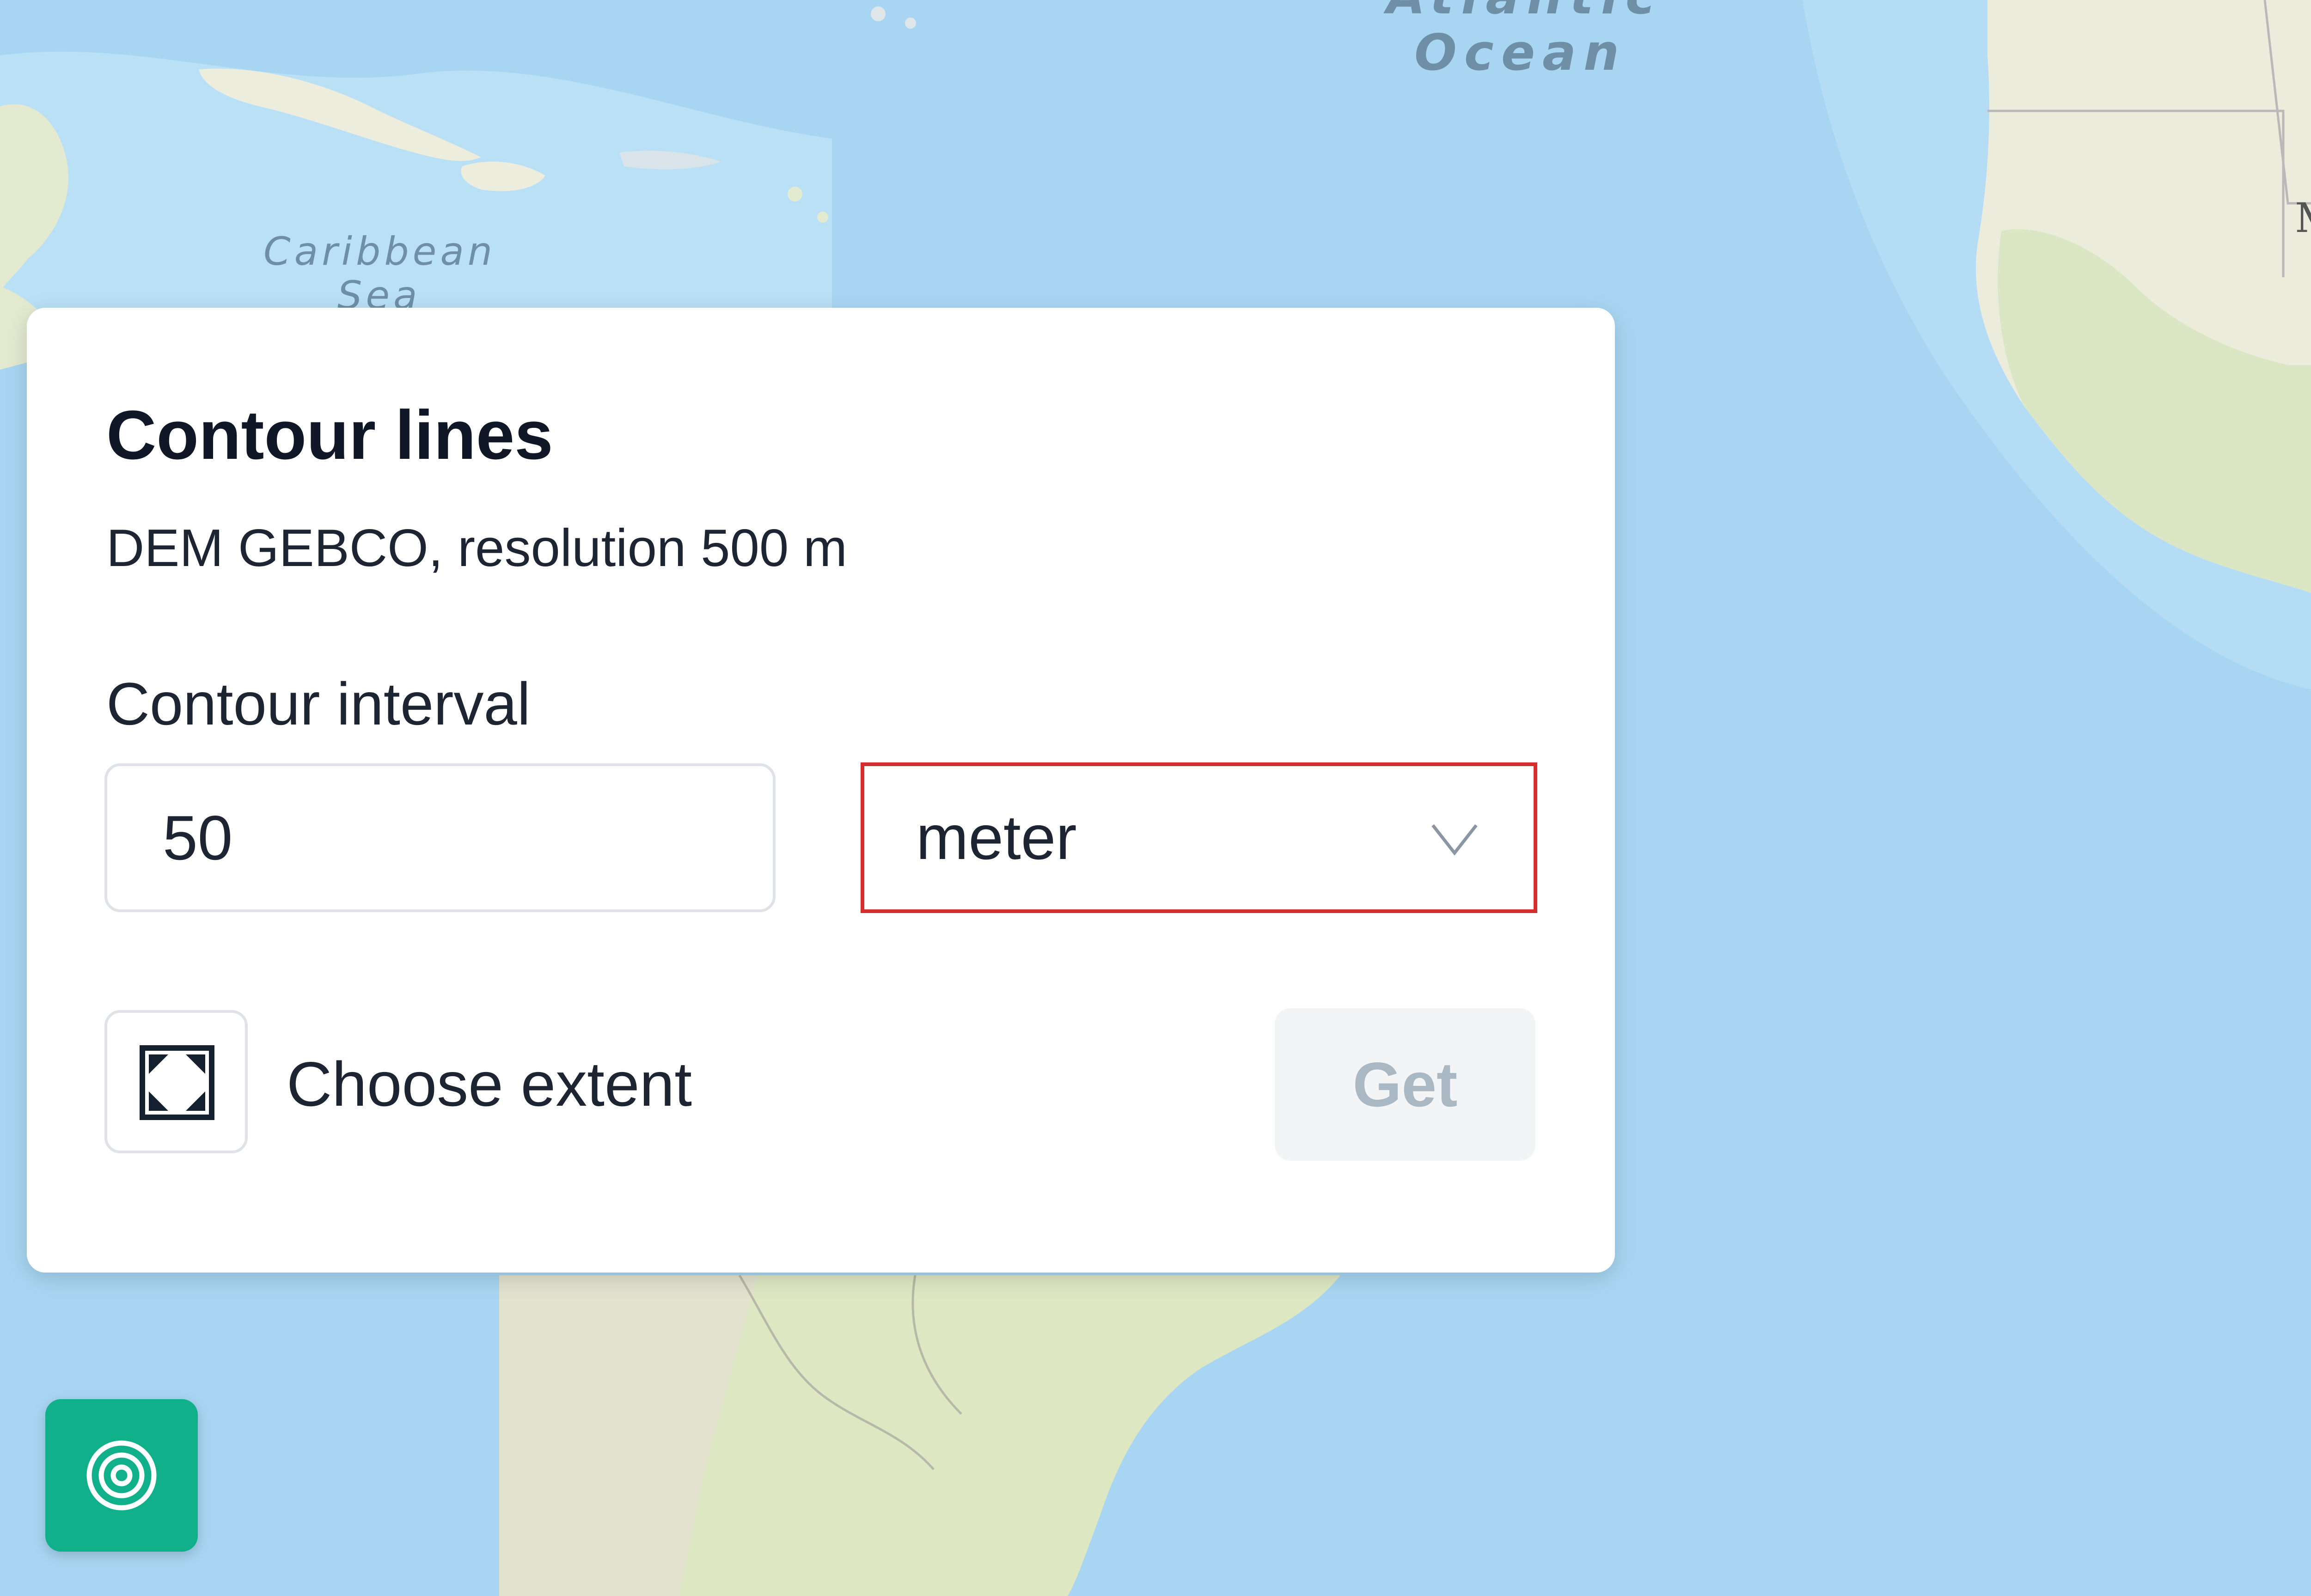 This screenshot has width=2311, height=1596. Describe the element at coordinates (329, 435) in the screenshot. I see `panel-title: Contour lines` at that location.